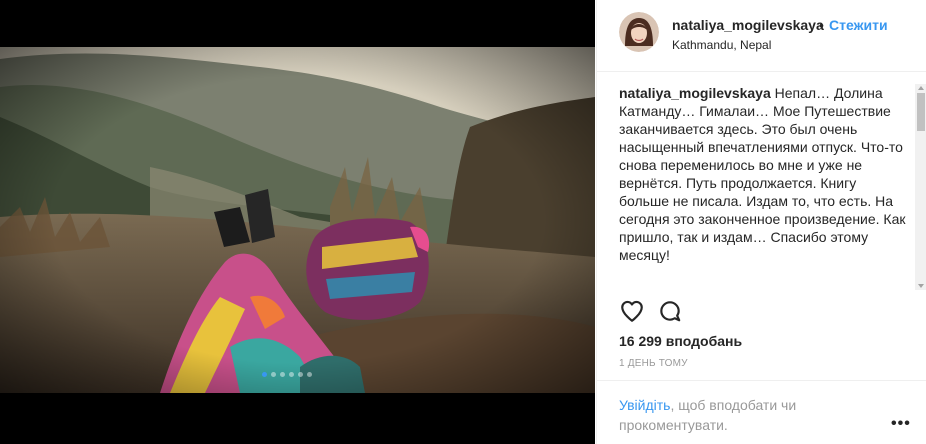 Image resolution: width=926 pixels, height=444 pixels. Describe the element at coordinates (287, 374) in the screenshot. I see `carousel-dots` at that location.